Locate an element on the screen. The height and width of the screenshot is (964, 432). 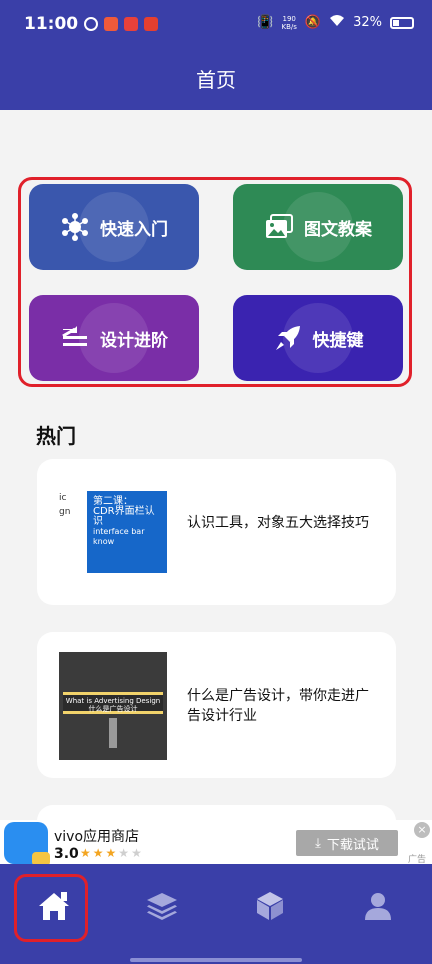
course-thumbnail: What is Advertising Design 什么是广告设计 is located at coordinates (113, 706).